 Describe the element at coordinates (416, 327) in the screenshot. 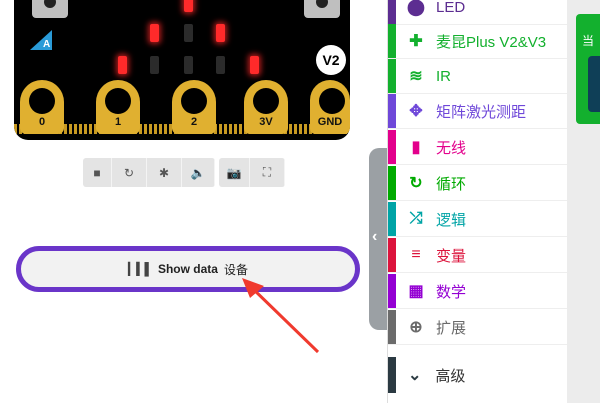

I see `extensions-icon: ⊕` at that location.